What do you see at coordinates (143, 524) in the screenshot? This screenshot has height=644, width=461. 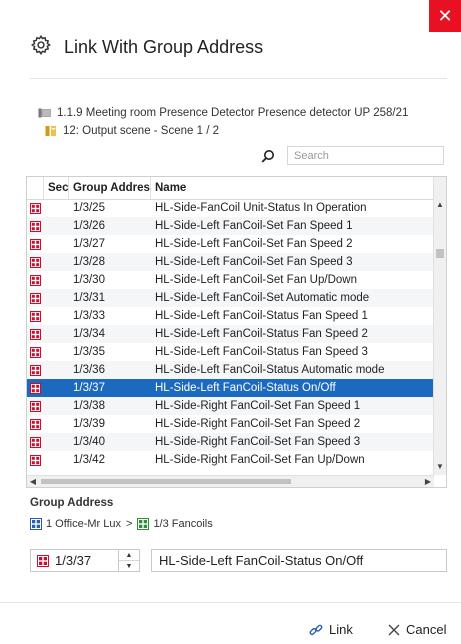 I see `middle-group-icon` at bounding box center [143, 524].